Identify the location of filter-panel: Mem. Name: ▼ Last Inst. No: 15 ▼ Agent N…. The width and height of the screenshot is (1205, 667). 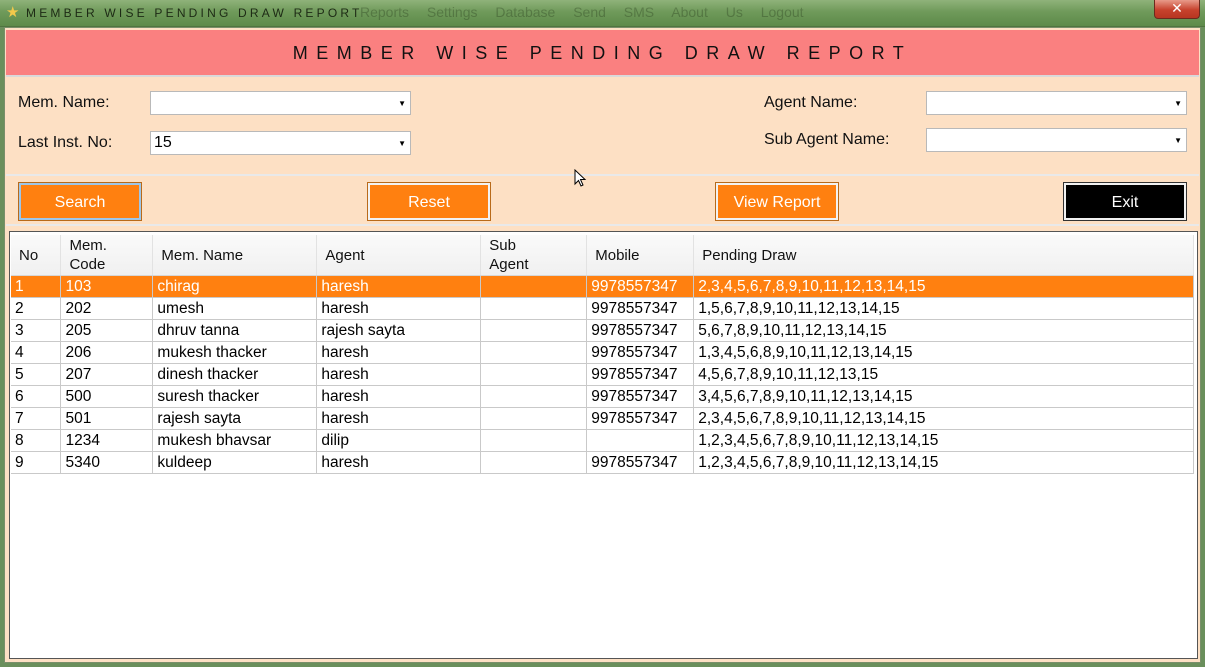
(602, 128).